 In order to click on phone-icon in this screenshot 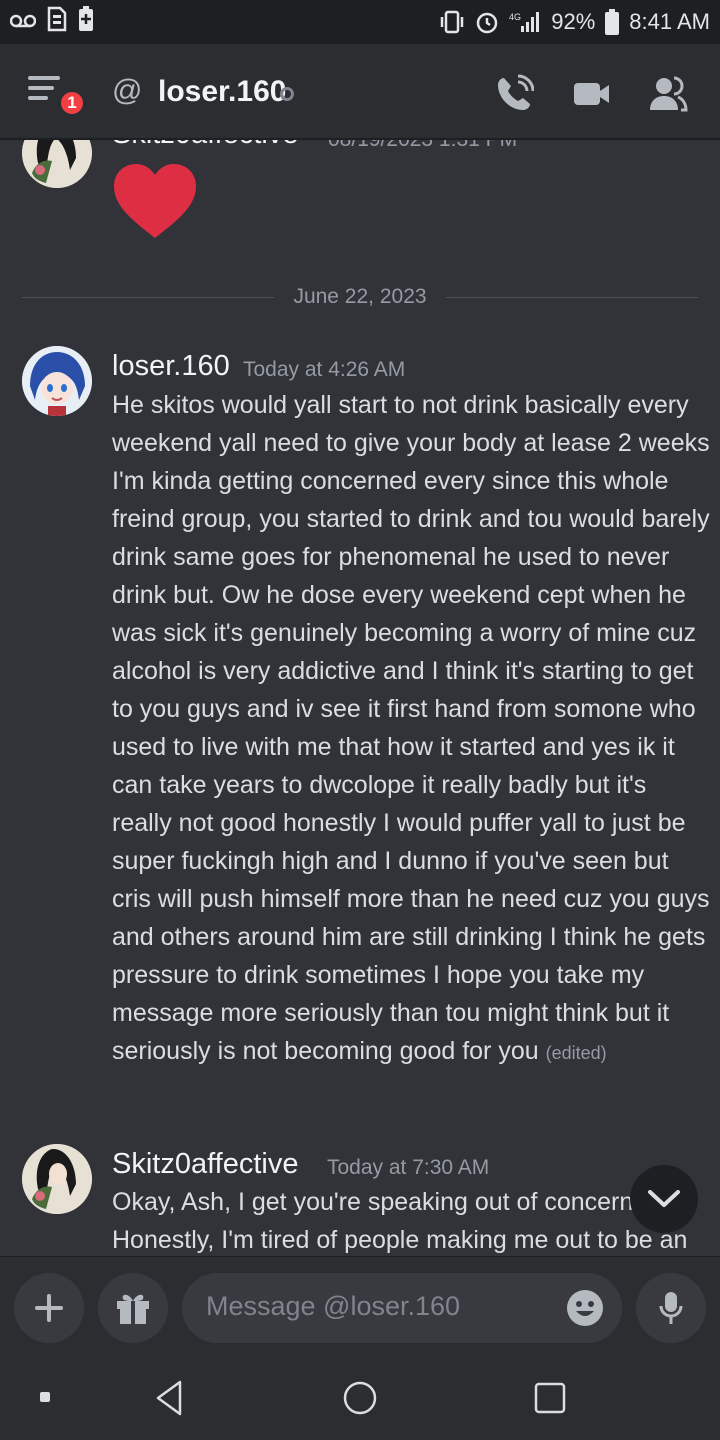, I will do `click(516, 92)`.